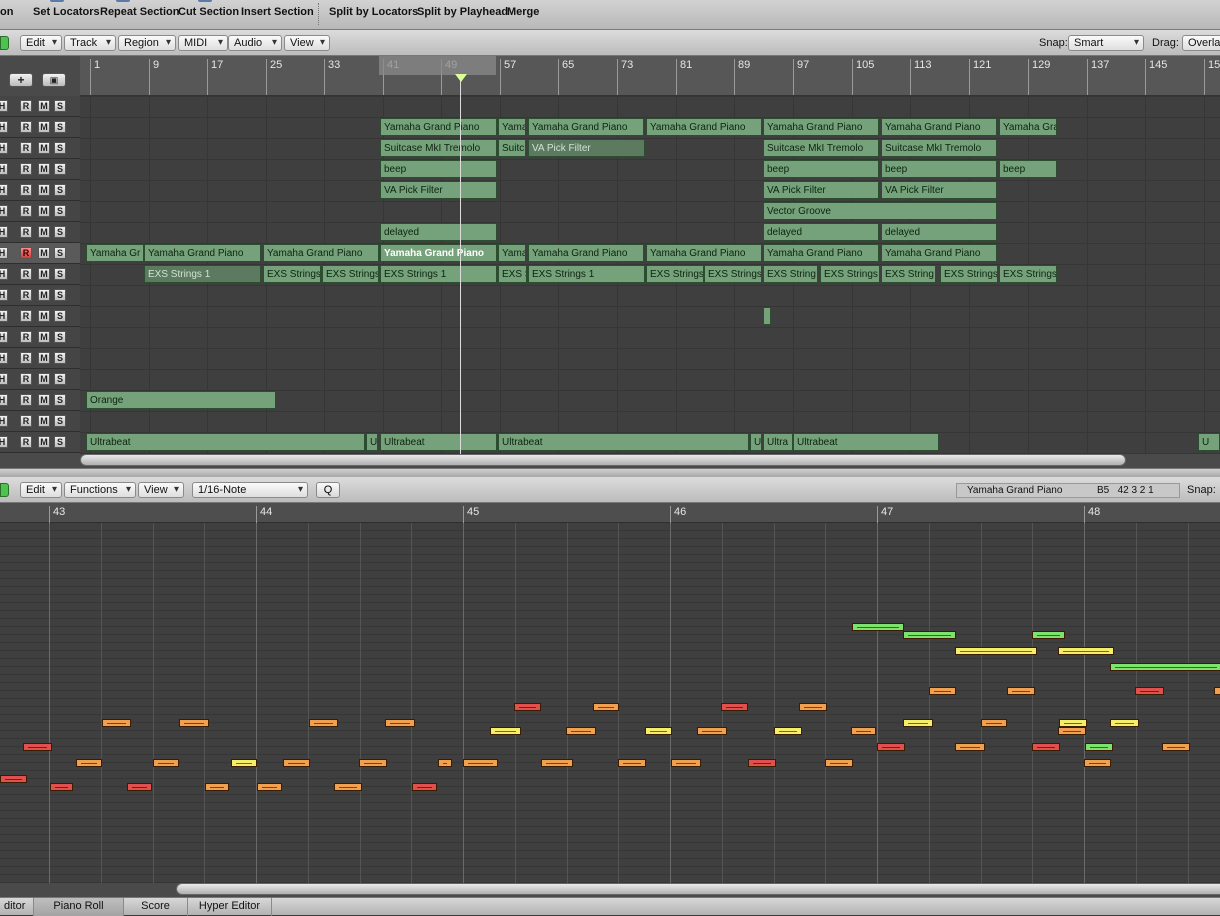  I want to click on arrange-region: Ultrabeat, so click(866, 442).